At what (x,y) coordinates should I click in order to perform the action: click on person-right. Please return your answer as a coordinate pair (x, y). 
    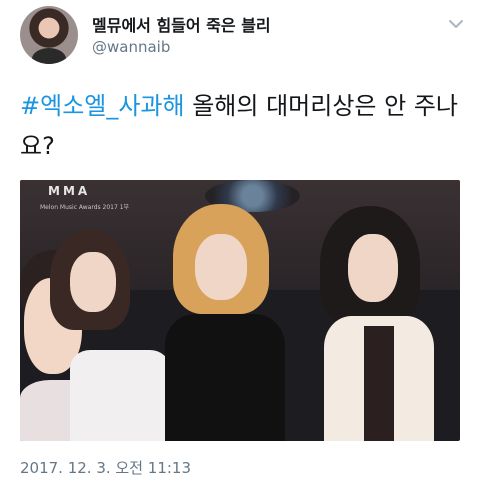
    Looking at the image, I should click on (375, 323).